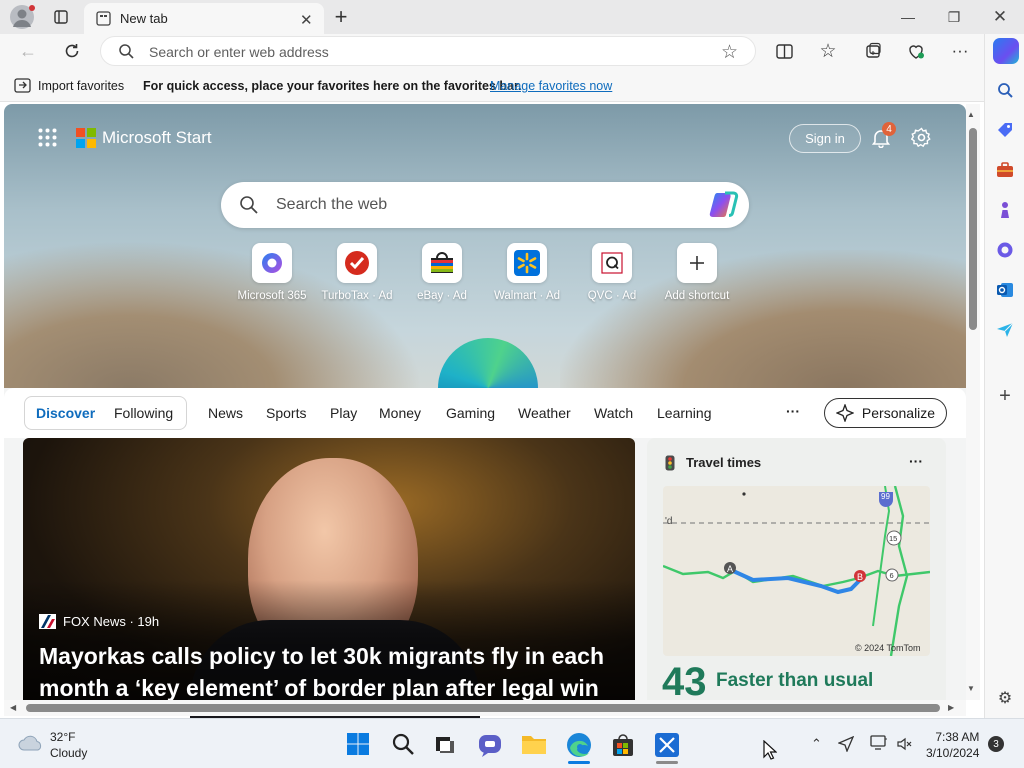 The height and width of the screenshot is (768, 1024). I want to click on file-explorer-icon, so click(534, 745).